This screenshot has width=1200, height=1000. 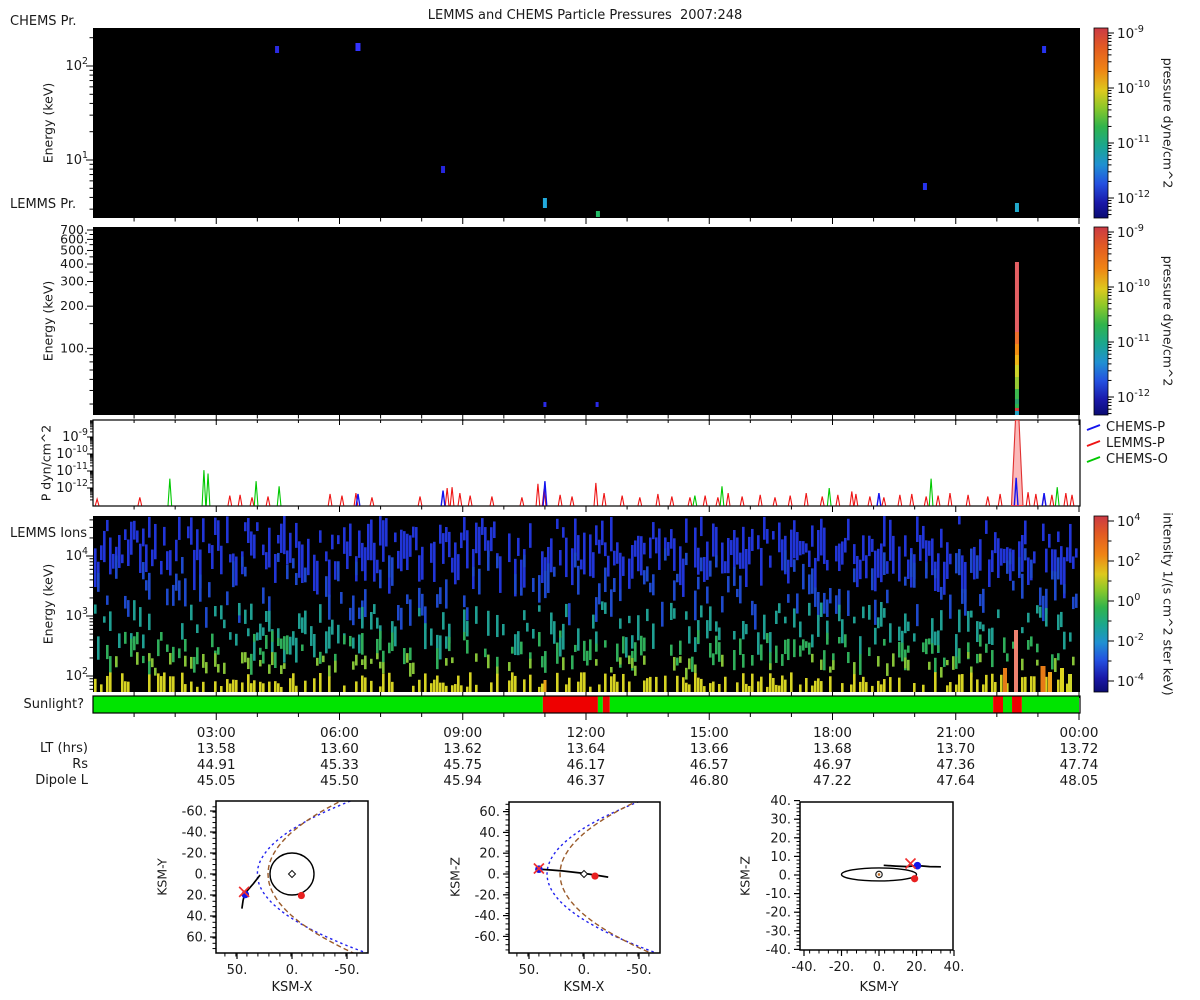 I want to click on svg-text: 10-4, so click(x=1130, y=681).